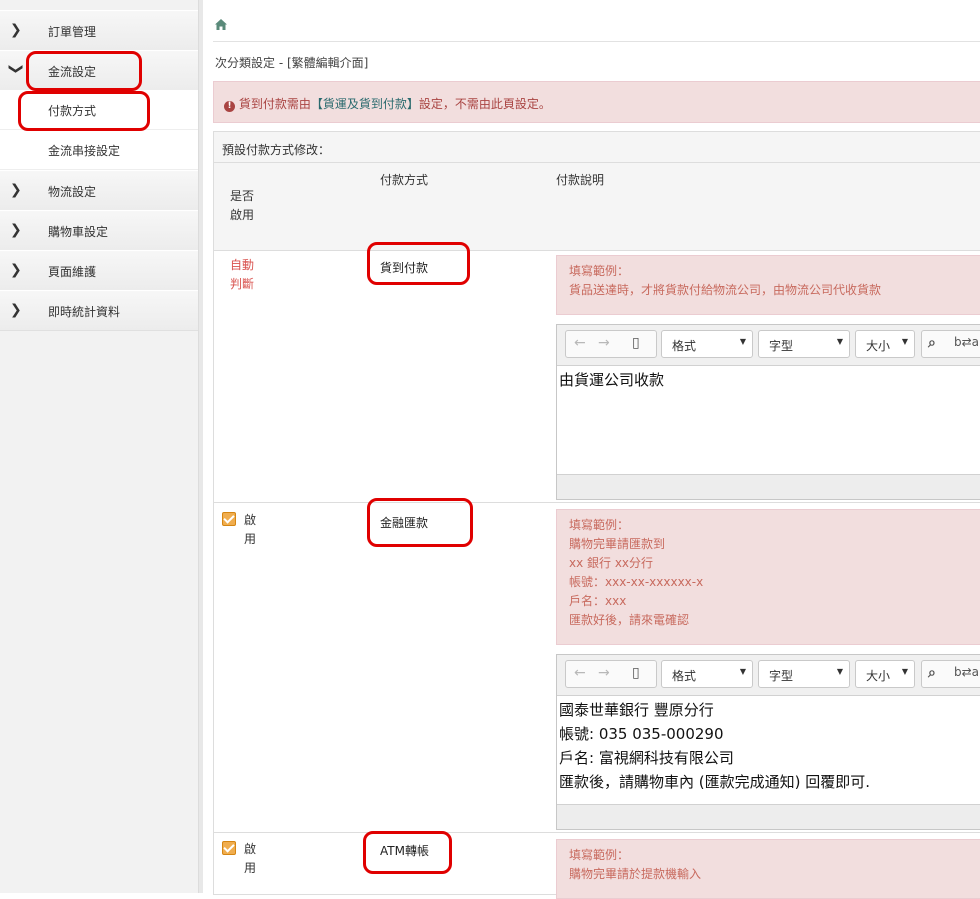 This screenshot has height=899, width=980. Describe the element at coordinates (596, 102) in the screenshot. I see `alert-banner: ! 貨到付款需由【貨運及貨到付款】設定，不需由此頁設定。` at that location.